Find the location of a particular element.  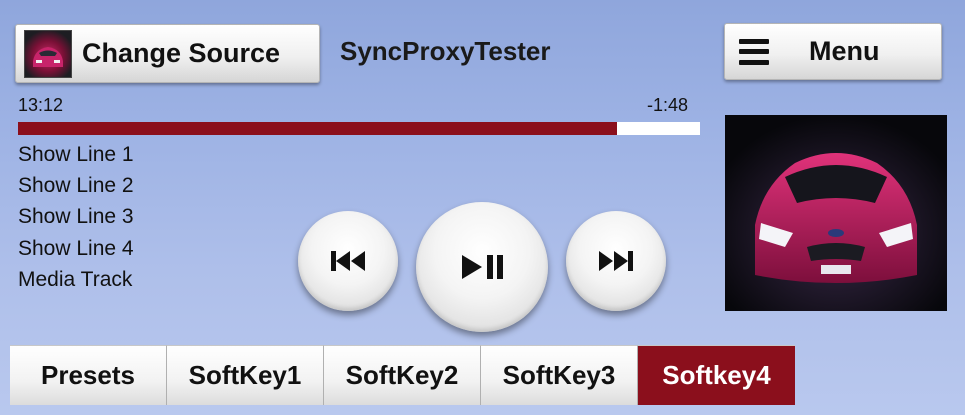

change-source-button: Change Source is located at coordinates (167, 53).